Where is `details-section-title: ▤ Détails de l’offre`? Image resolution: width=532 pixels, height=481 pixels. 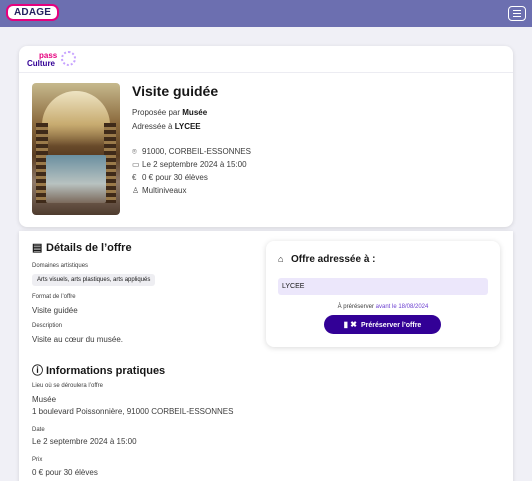 details-section-title: ▤ Détails de l’offre is located at coordinates (82, 248).